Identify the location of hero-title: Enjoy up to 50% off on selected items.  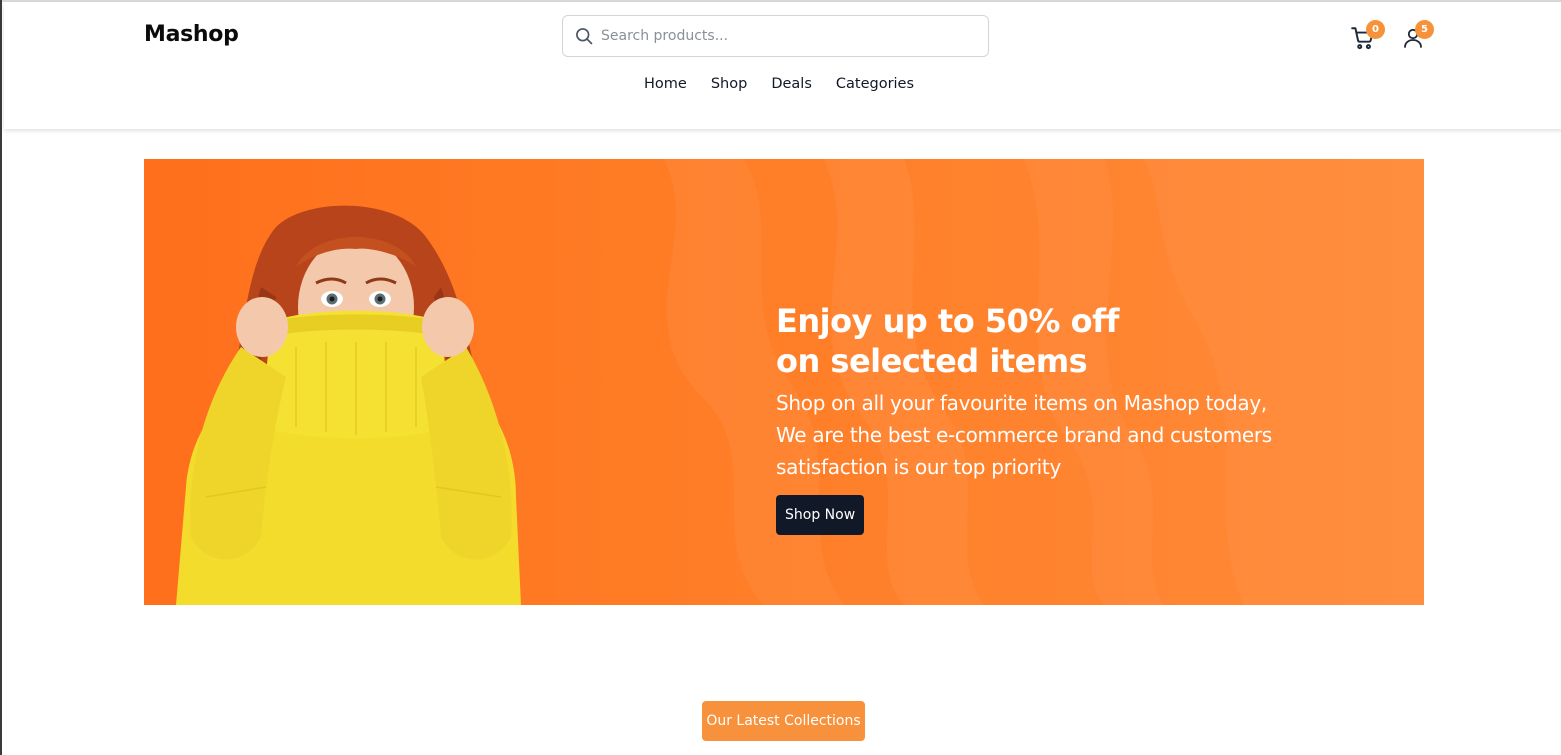
(1056, 341).